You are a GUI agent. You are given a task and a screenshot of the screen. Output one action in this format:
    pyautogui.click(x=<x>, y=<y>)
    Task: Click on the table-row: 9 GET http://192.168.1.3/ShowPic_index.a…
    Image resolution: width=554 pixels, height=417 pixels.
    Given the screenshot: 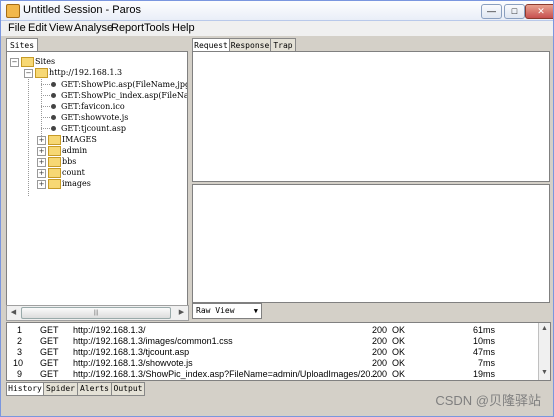 What is the action you would take?
    pyautogui.click(x=272, y=374)
    